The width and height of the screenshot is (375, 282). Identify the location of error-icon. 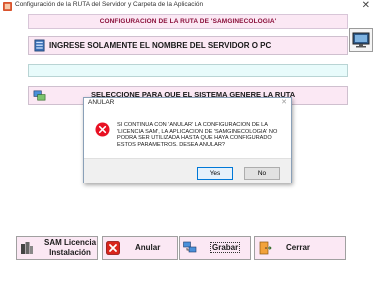
(102, 129).